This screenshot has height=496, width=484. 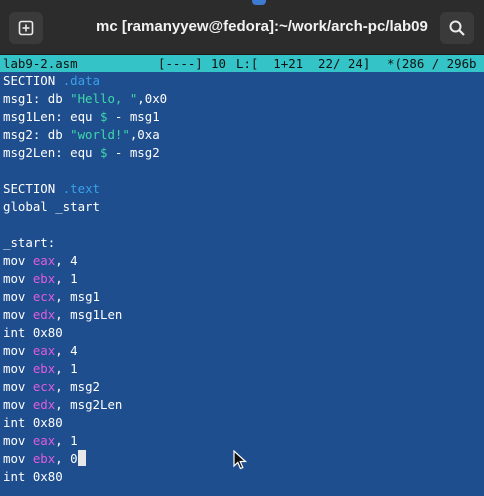 What do you see at coordinates (180, 63) in the screenshot?
I see `status-flags: [----]` at bounding box center [180, 63].